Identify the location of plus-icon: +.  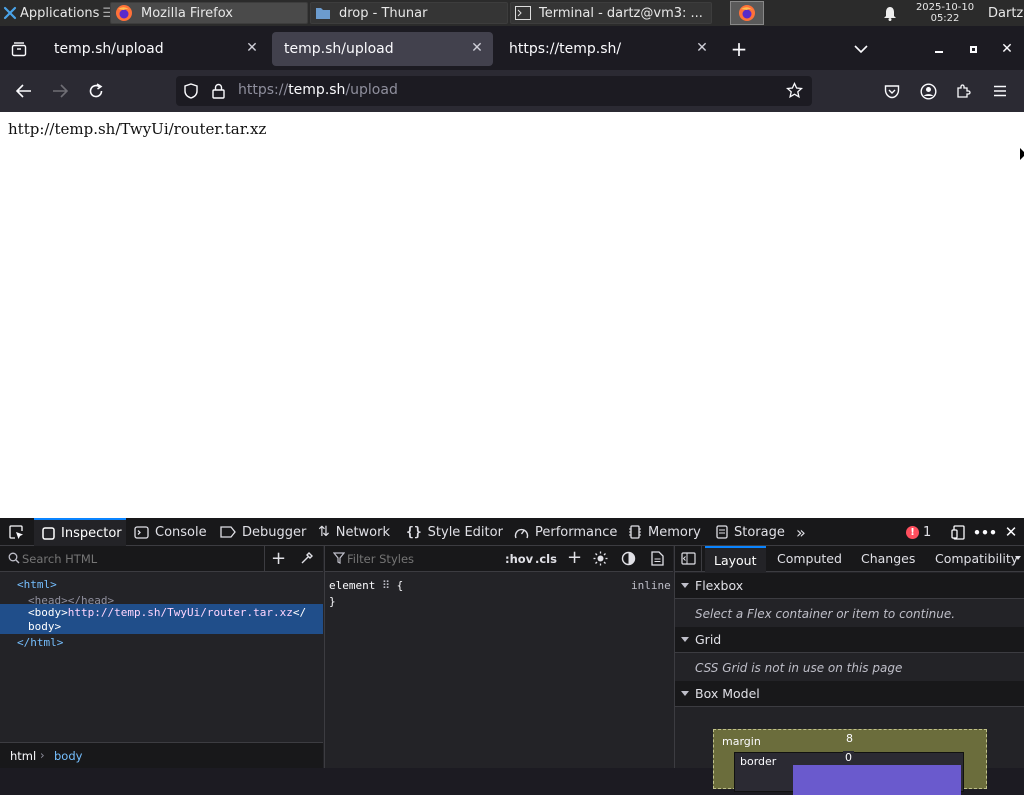
(739, 49).